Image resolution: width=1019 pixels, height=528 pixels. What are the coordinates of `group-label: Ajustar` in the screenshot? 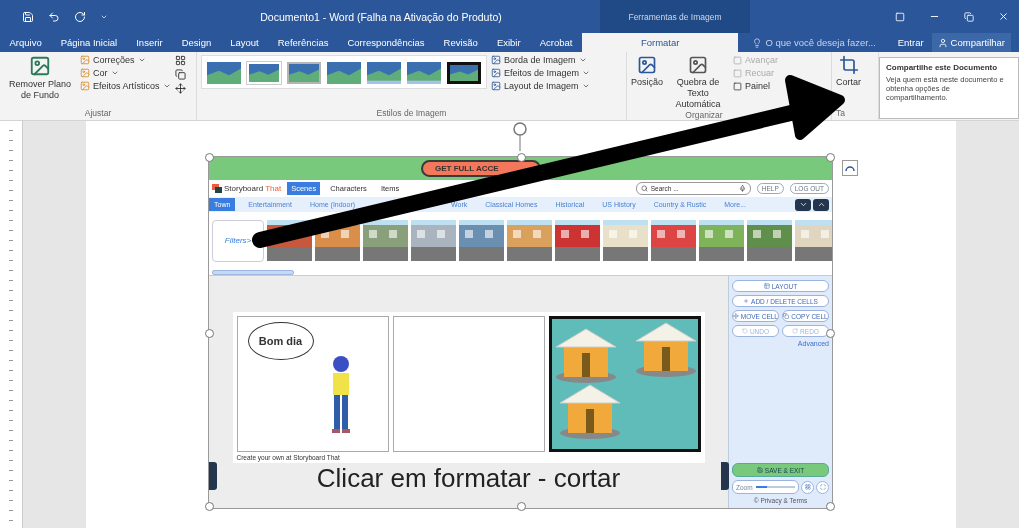 It's located at (98, 114).